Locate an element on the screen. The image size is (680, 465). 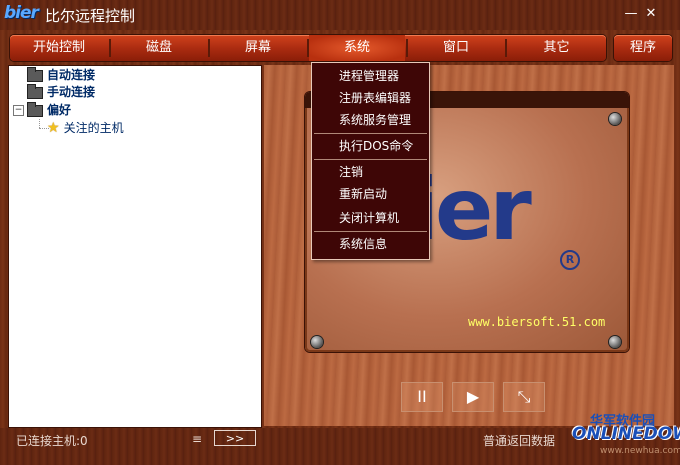
tree-item-auto-connect: 自动连接 is located at coordinates (61, 75).